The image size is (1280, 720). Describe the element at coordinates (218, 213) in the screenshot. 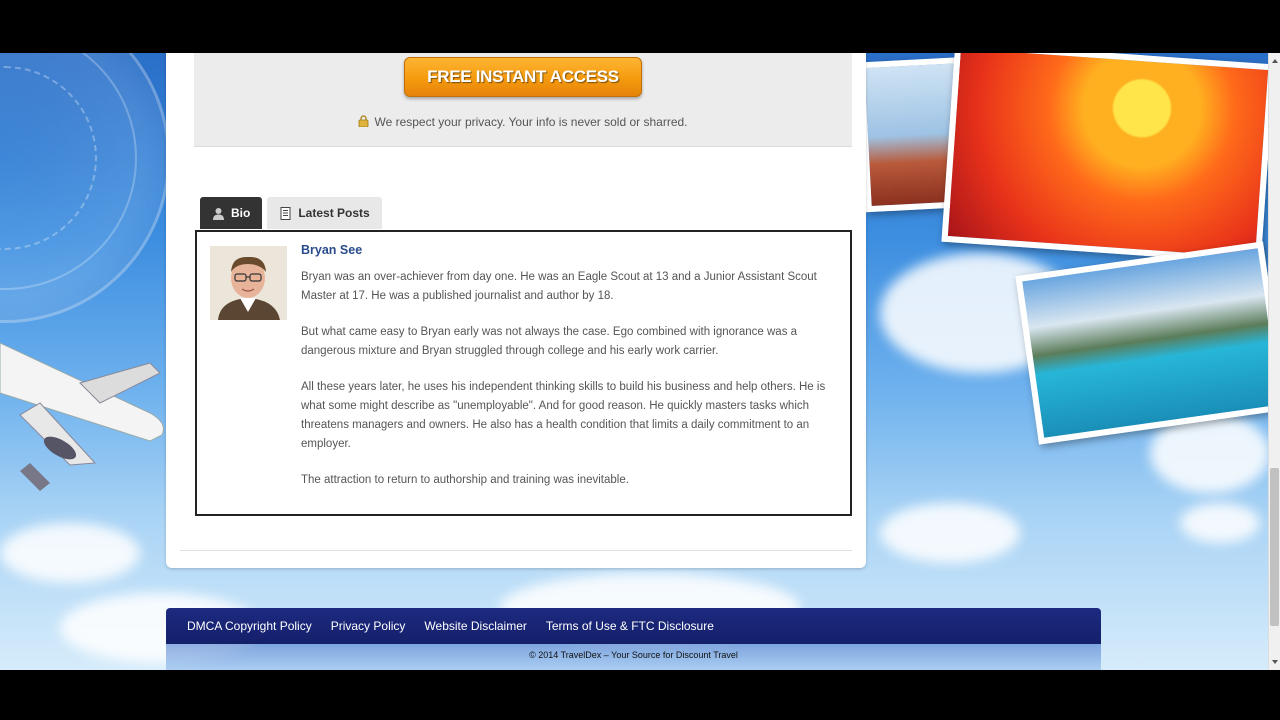

I see `user-icon` at that location.